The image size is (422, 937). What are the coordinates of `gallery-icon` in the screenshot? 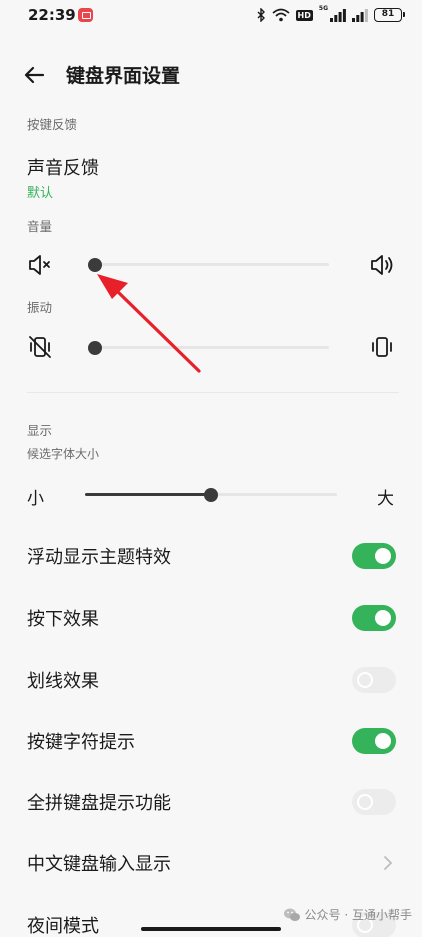 It's located at (85, 15).